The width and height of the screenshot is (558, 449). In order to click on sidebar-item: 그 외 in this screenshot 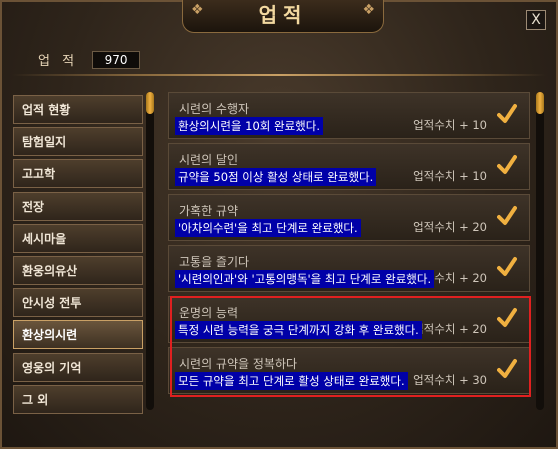, I will do `click(78, 399)`.